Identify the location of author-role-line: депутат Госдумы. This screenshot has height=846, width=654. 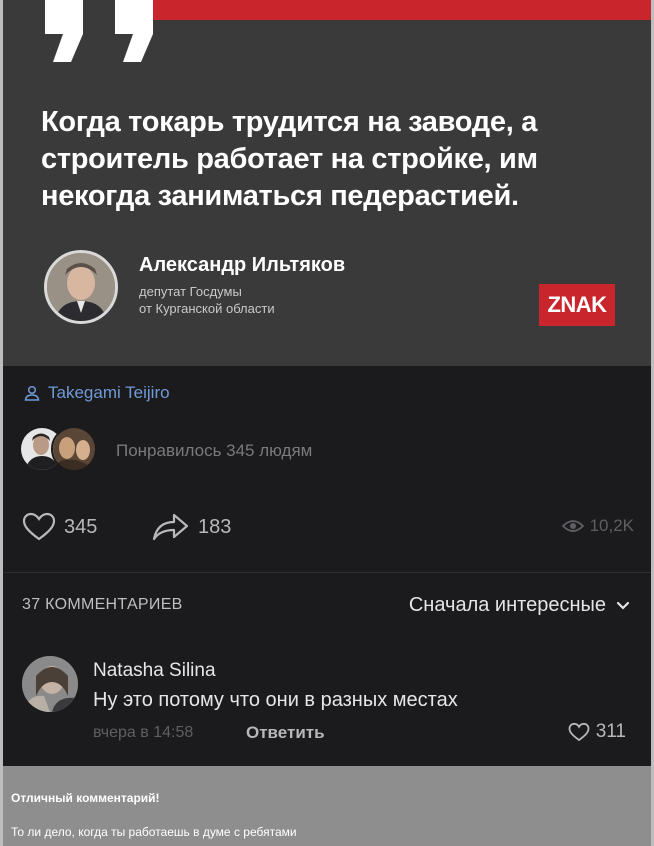
(190, 291).